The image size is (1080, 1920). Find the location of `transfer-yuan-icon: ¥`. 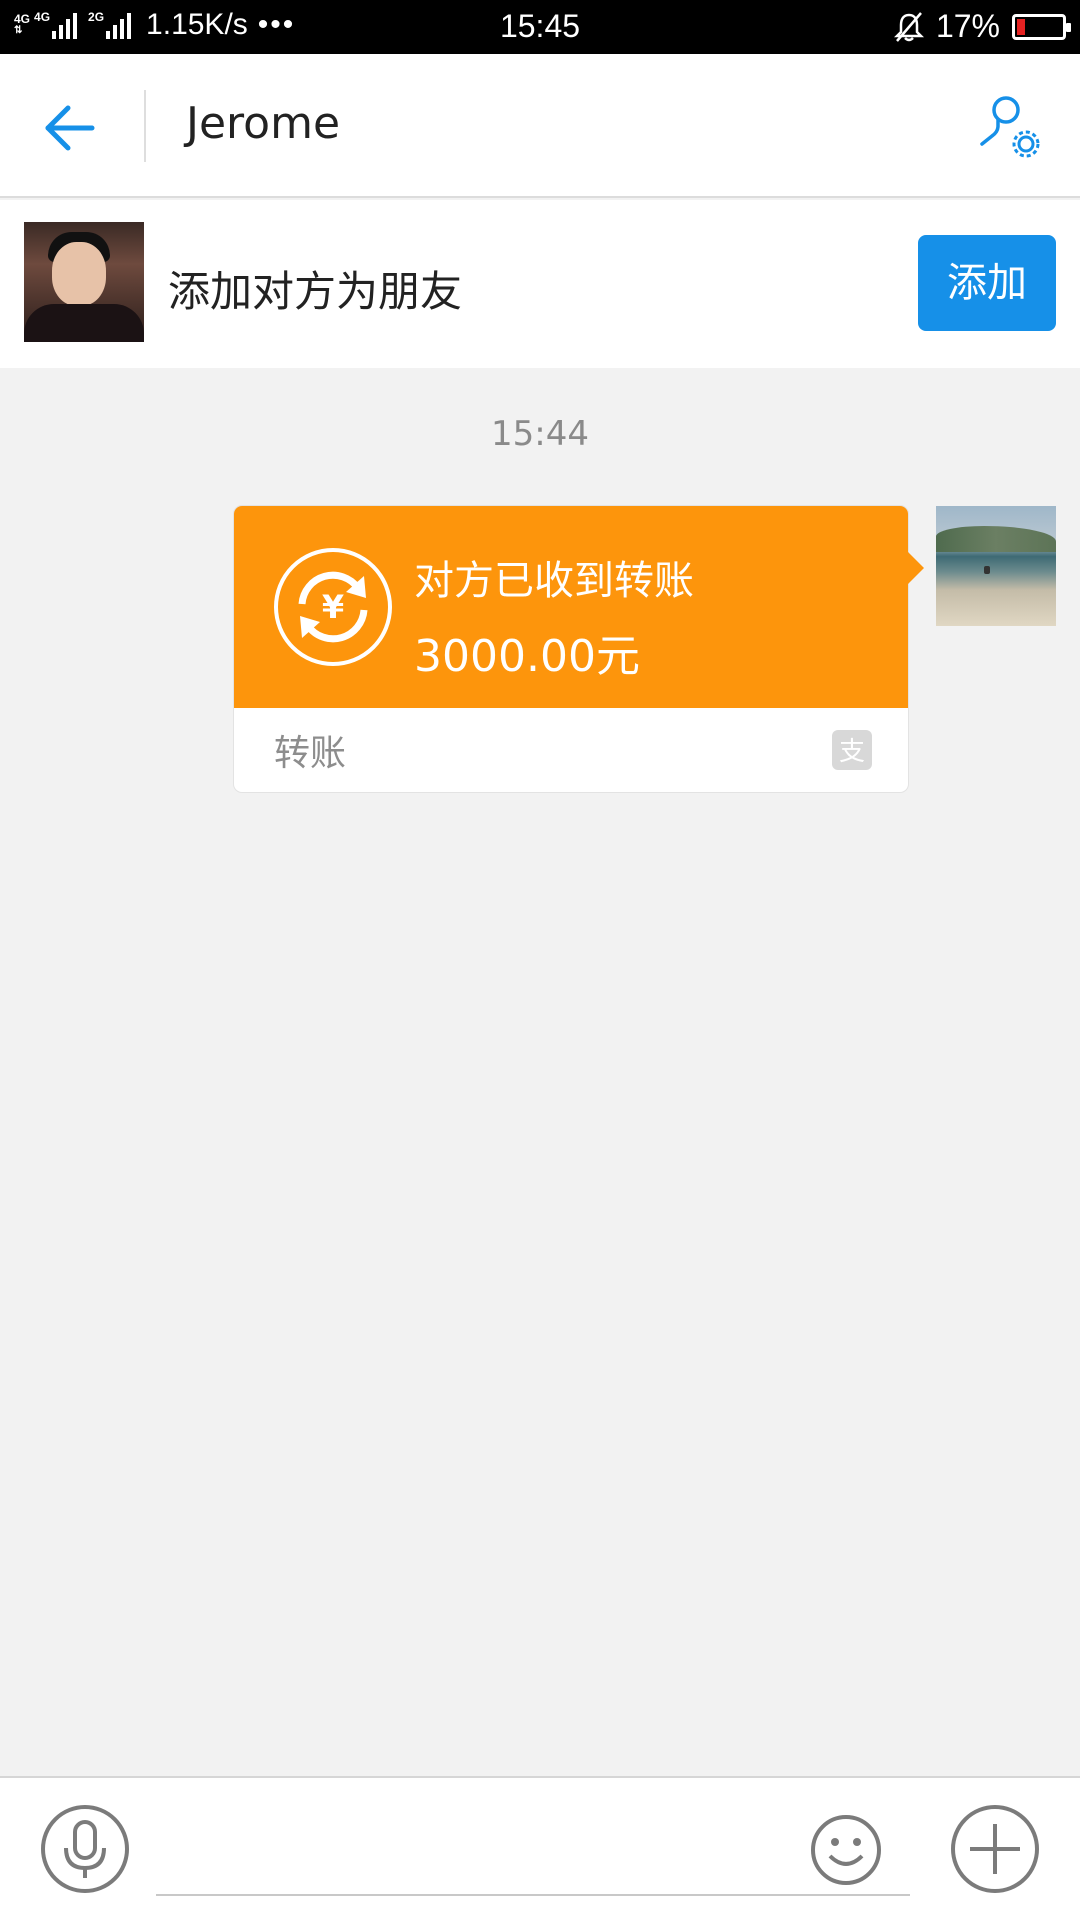

transfer-yuan-icon: ¥ is located at coordinates (333, 607).